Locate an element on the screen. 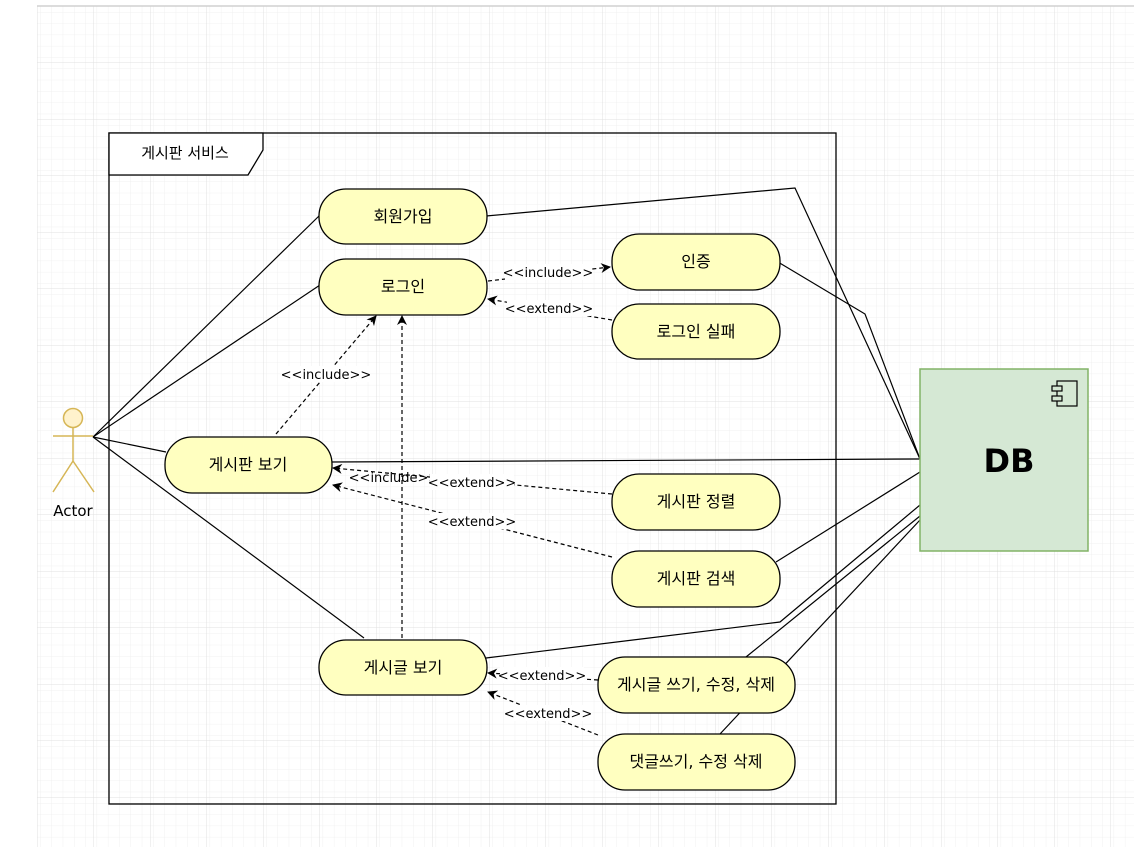 The image size is (1134, 847). use-case-signup: 회원가입 is located at coordinates (403, 216).